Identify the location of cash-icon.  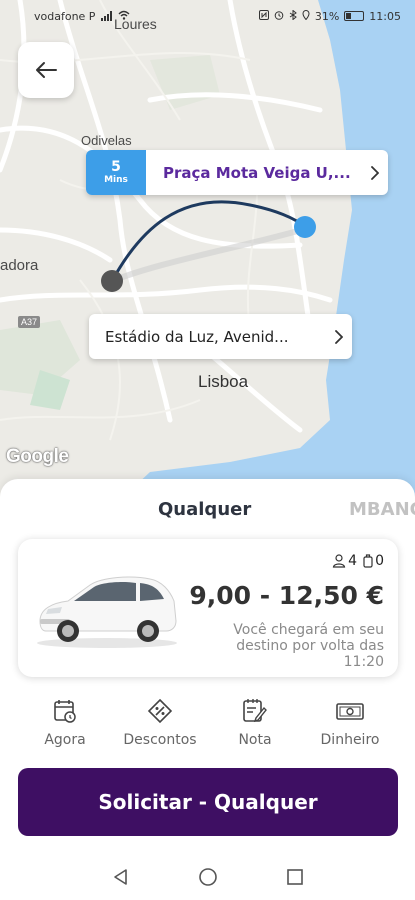
(350, 711).